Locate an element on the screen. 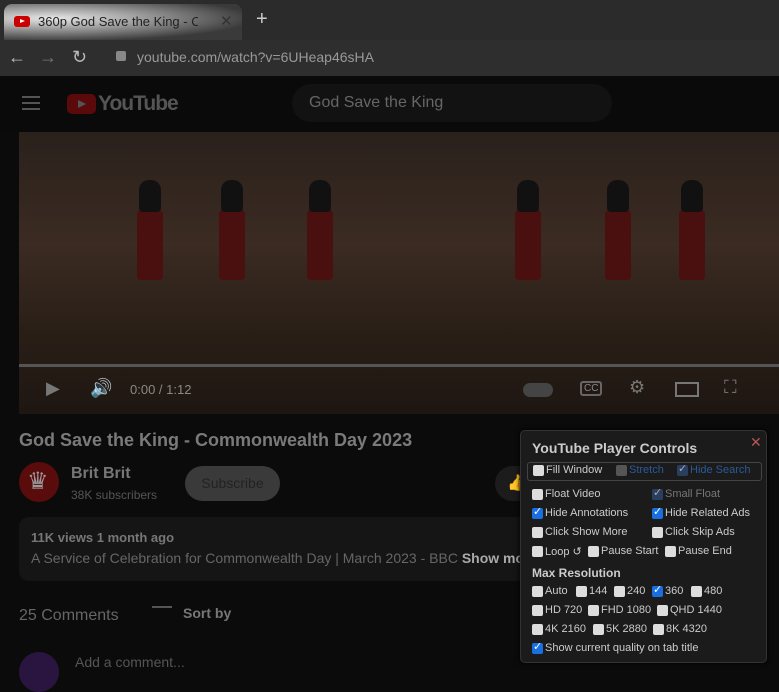 The image size is (779, 692). option-auto: Auto is located at coordinates (550, 591).